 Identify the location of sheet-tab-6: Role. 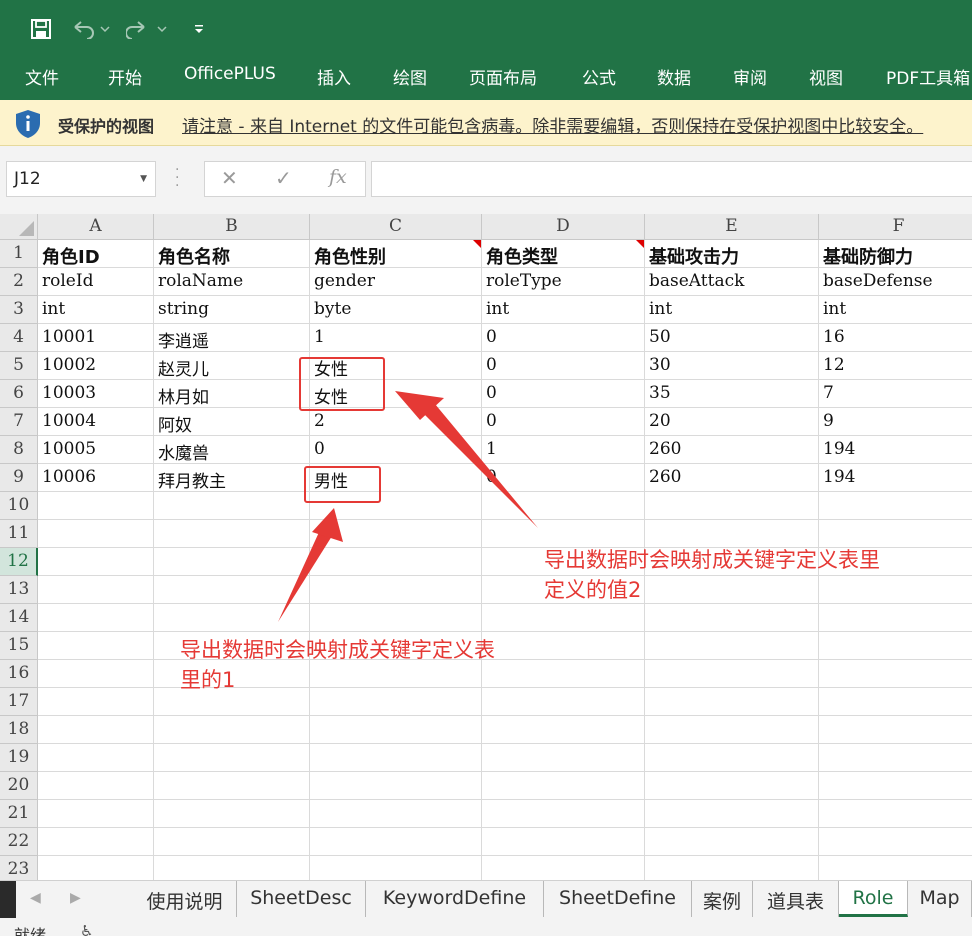
(873, 899).